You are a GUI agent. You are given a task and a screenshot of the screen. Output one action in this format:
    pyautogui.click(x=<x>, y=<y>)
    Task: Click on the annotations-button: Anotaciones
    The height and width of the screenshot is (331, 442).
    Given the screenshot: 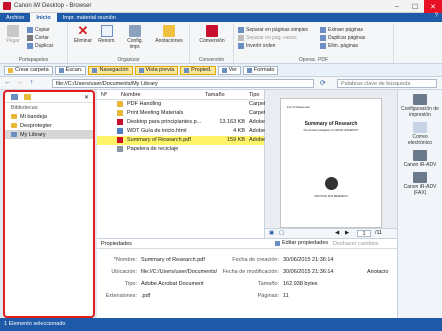 What is the action you would take?
    pyautogui.click(x=169, y=34)
    